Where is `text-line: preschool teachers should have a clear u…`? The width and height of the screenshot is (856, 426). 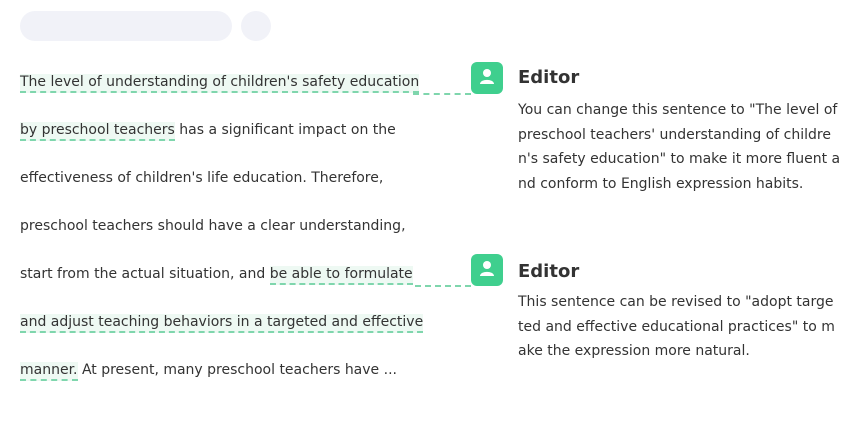 text-line: preschool teachers should have a clear u… is located at coordinates (213, 226).